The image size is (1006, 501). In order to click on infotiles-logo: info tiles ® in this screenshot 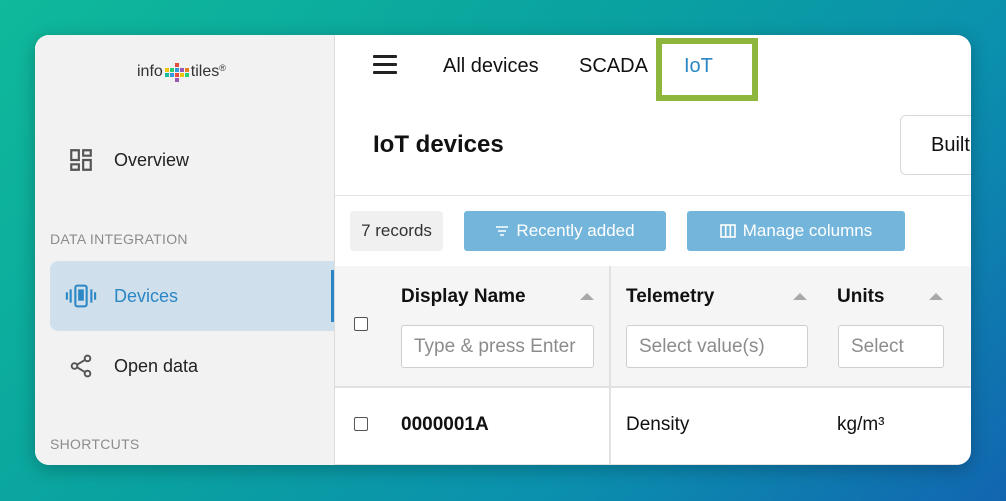, I will do `click(181, 72)`.